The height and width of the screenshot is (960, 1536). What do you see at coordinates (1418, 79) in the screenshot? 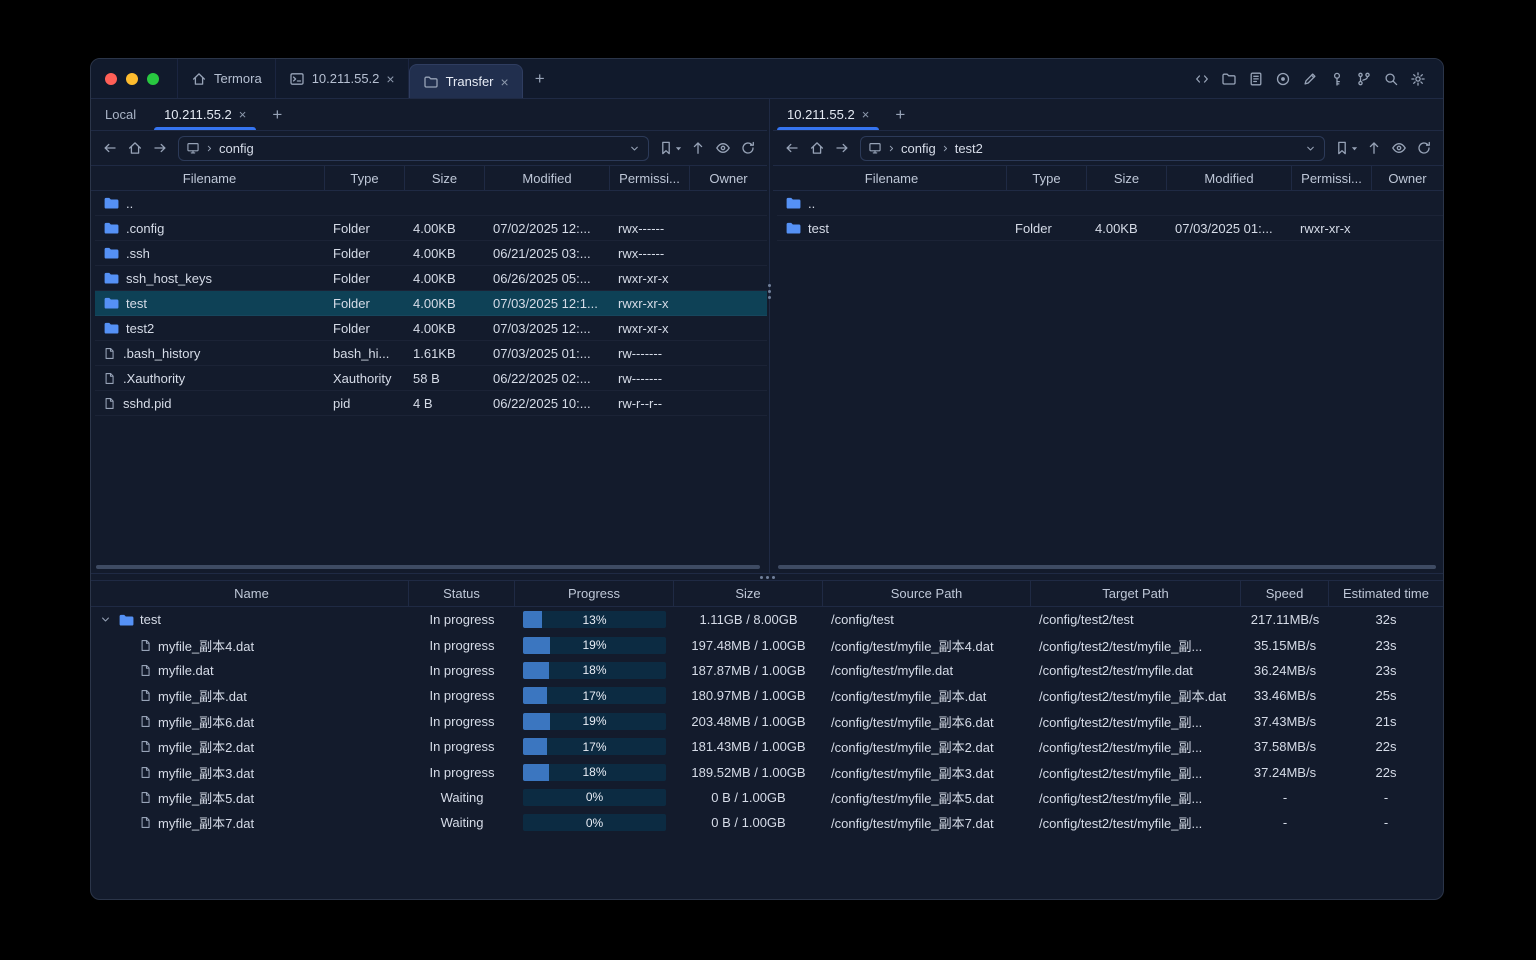
I see `titlebar-action-settings-button` at bounding box center [1418, 79].